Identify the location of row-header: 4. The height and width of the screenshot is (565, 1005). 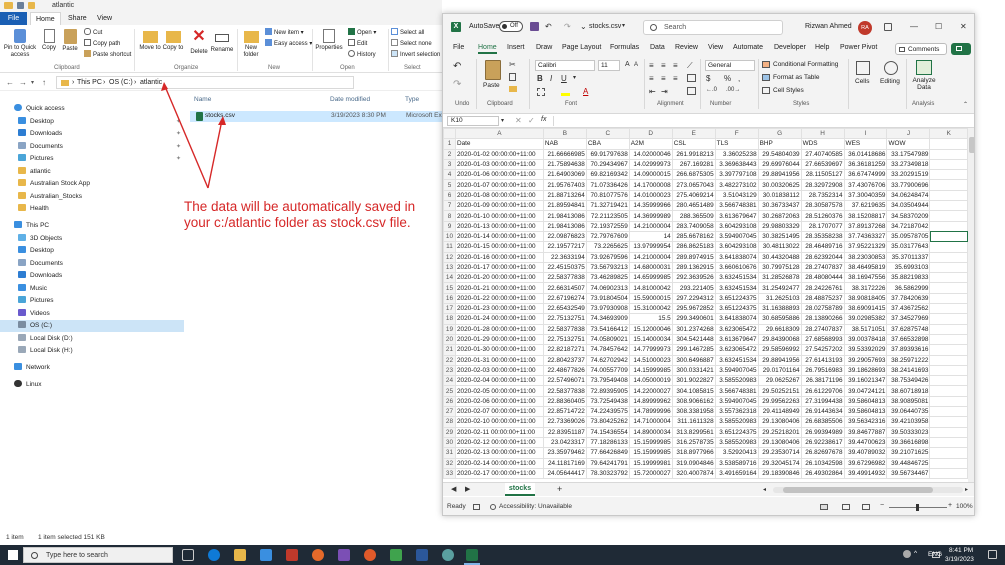
(449, 175).